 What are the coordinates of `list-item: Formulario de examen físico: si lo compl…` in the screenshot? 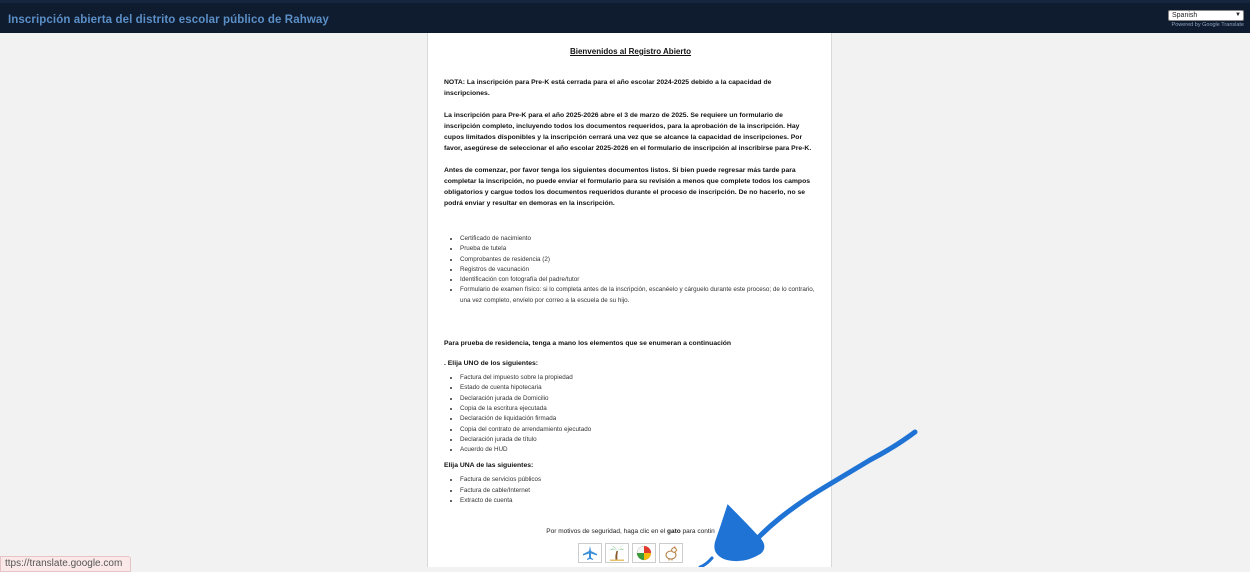 It's located at (638, 295).